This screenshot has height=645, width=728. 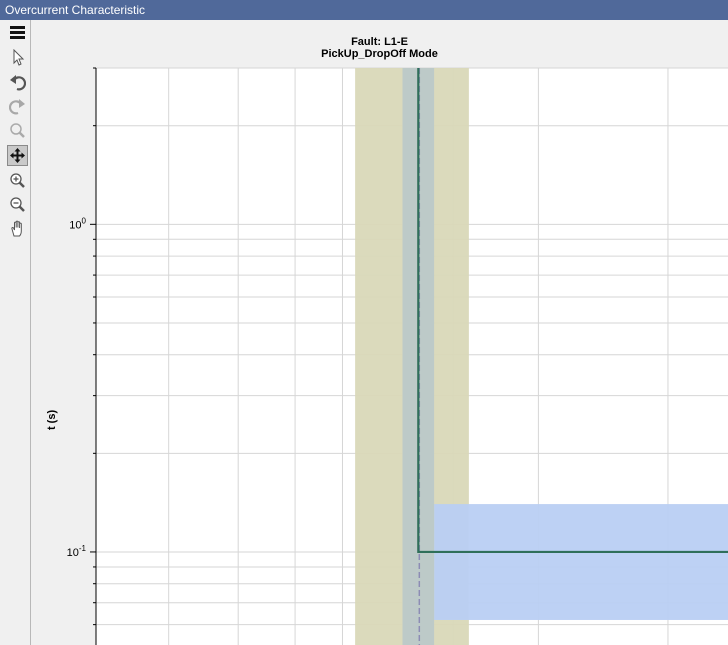 I want to click on zoom-out-icon, so click(x=17, y=204).